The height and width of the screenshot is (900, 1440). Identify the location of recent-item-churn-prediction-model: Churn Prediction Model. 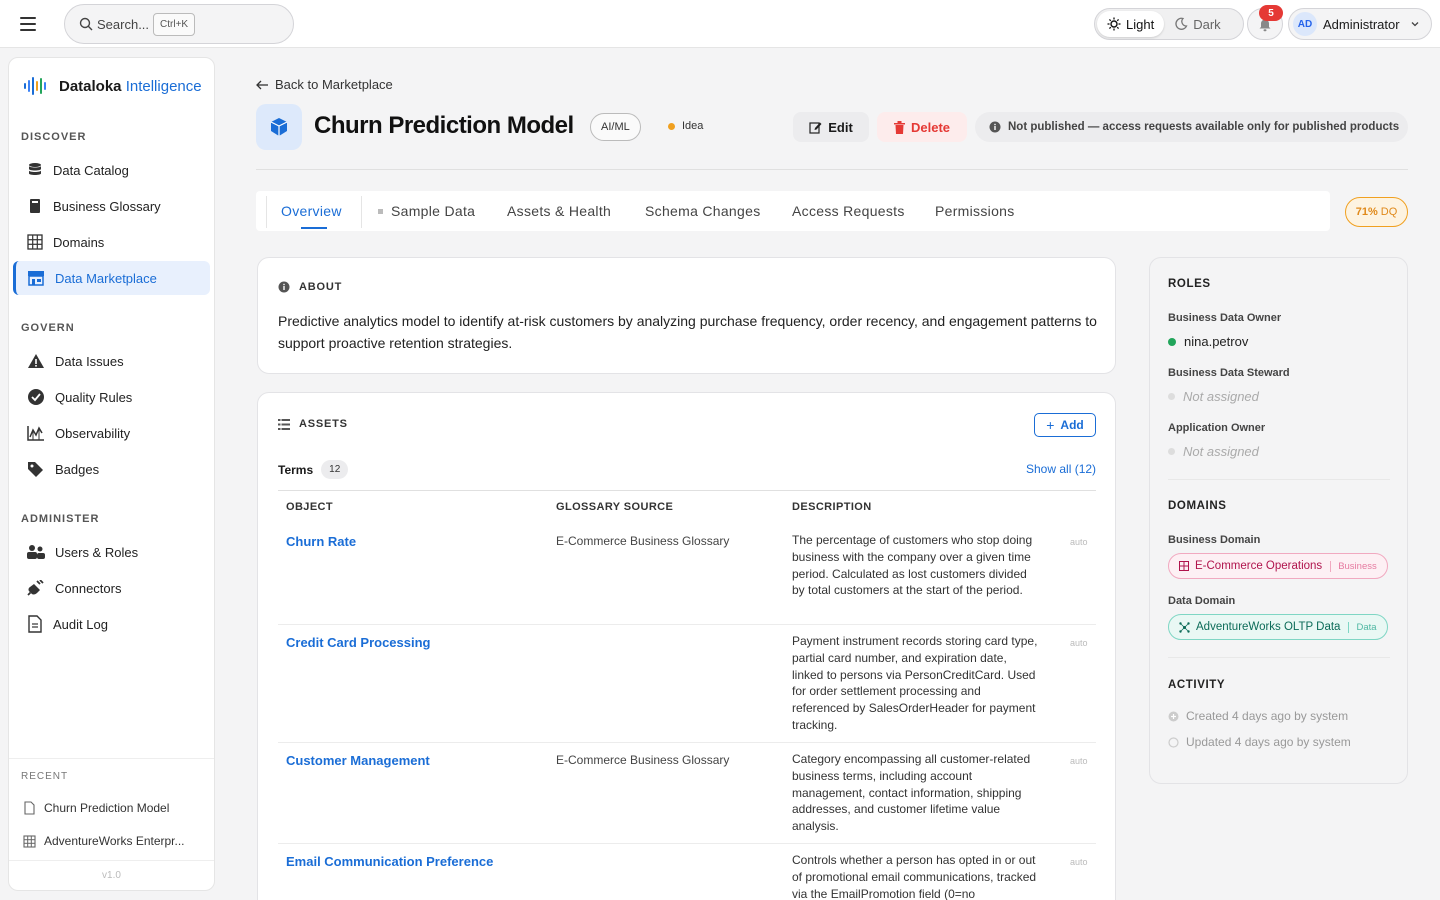
(115, 808).